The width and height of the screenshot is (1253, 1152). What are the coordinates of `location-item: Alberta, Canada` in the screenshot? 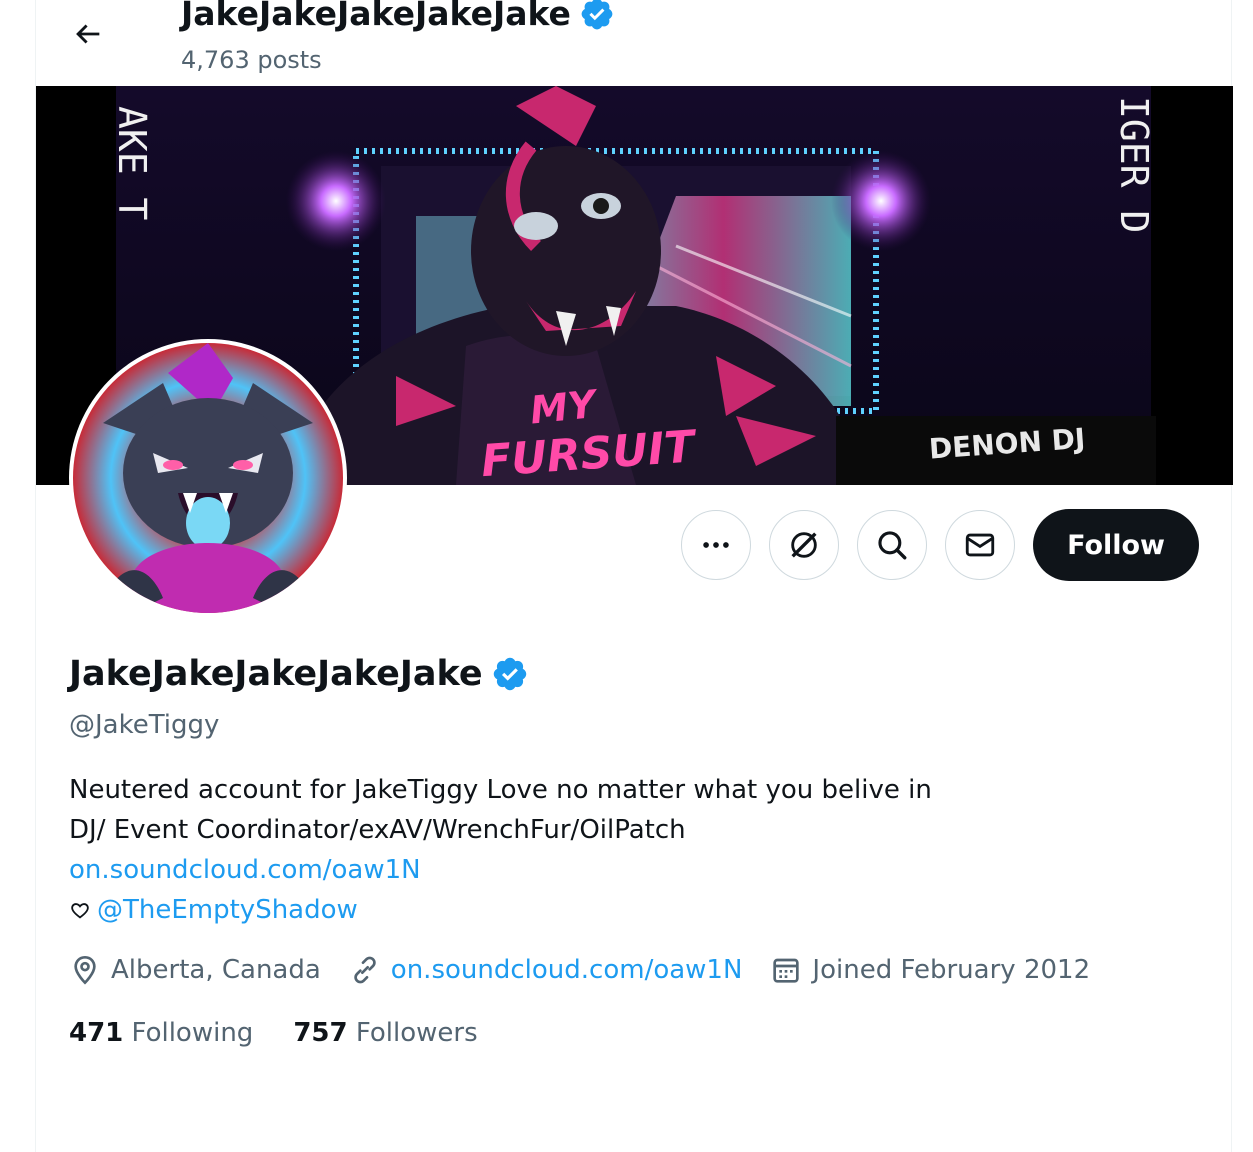 It's located at (195, 970).